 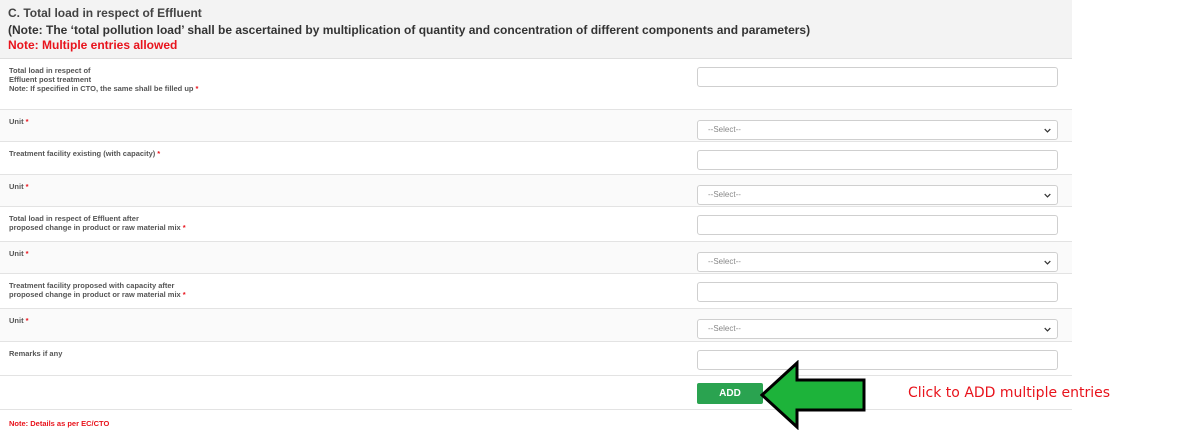 I want to click on left-arrow-icon, so click(x=813, y=395).